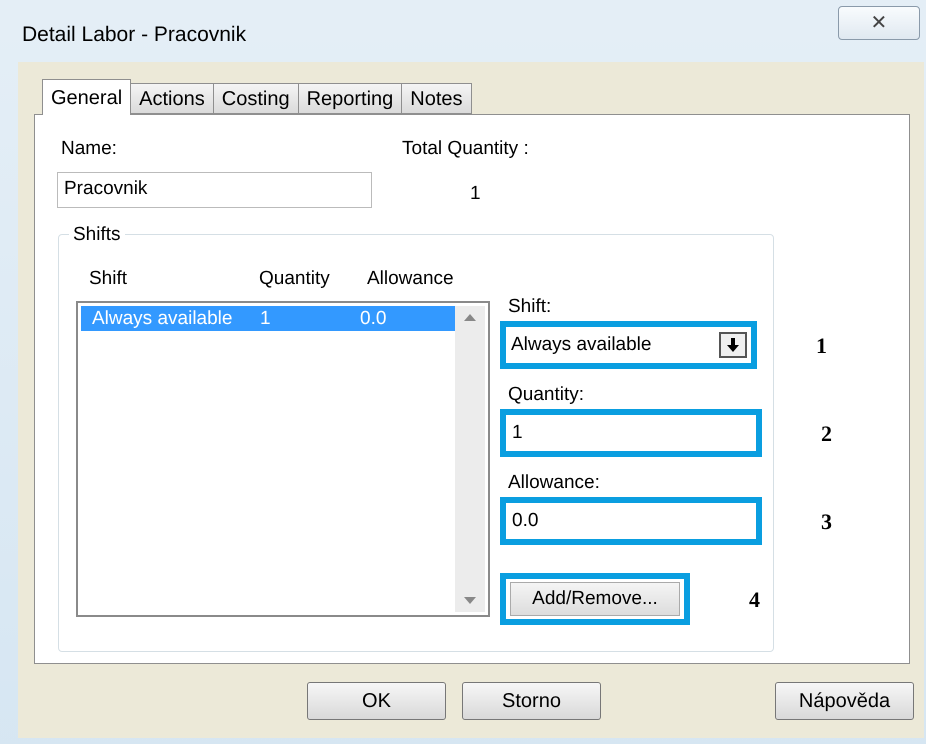 The height and width of the screenshot is (744, 926). I want to click on field-label: Shift:, so click(530, 307).